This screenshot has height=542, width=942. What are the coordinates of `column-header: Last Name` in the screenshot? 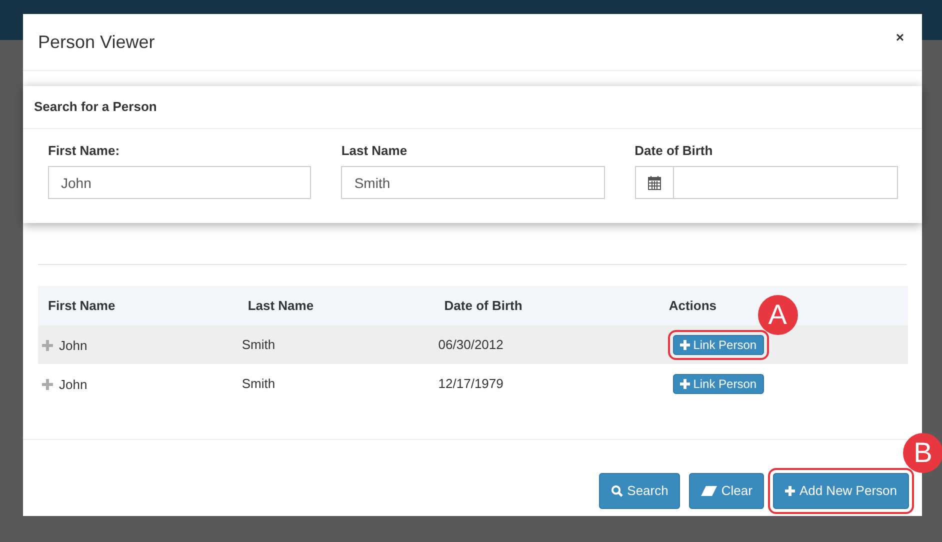 It's located at (336, 305).